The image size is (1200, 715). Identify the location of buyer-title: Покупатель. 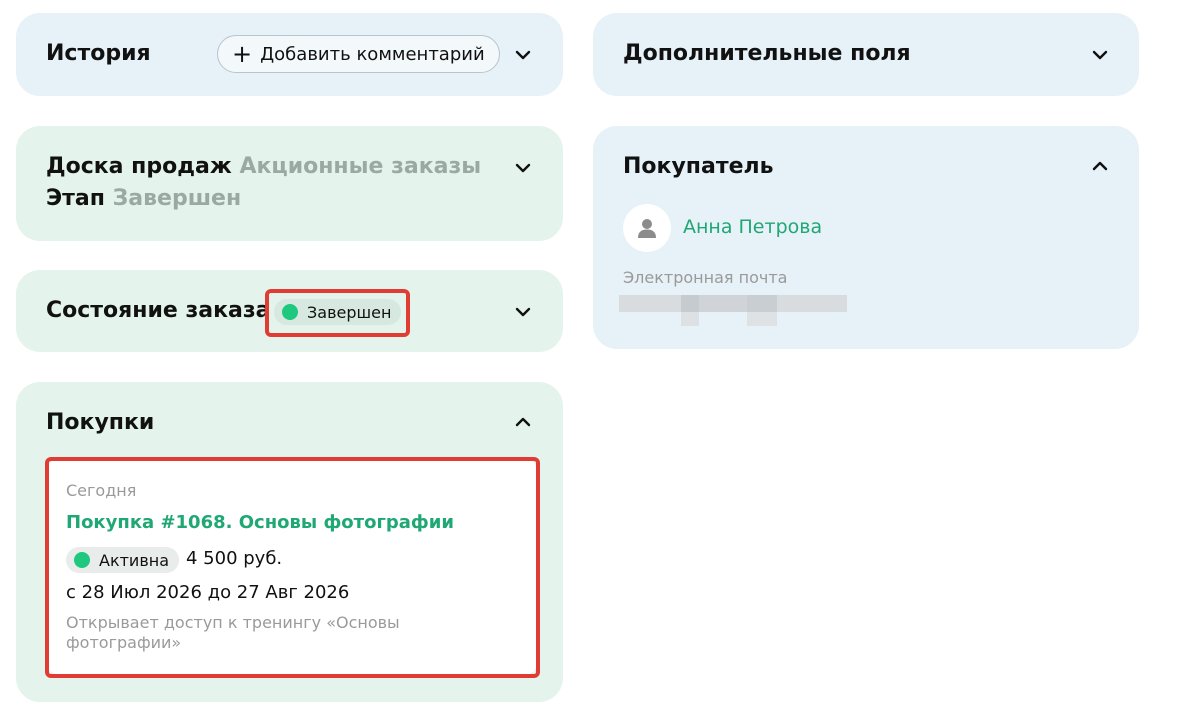
(698, 166).